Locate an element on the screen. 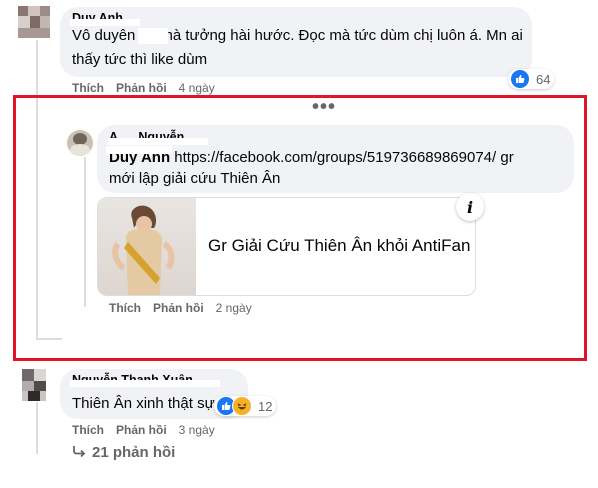  reaction-count: 12 is located at coordinates (265, 406).